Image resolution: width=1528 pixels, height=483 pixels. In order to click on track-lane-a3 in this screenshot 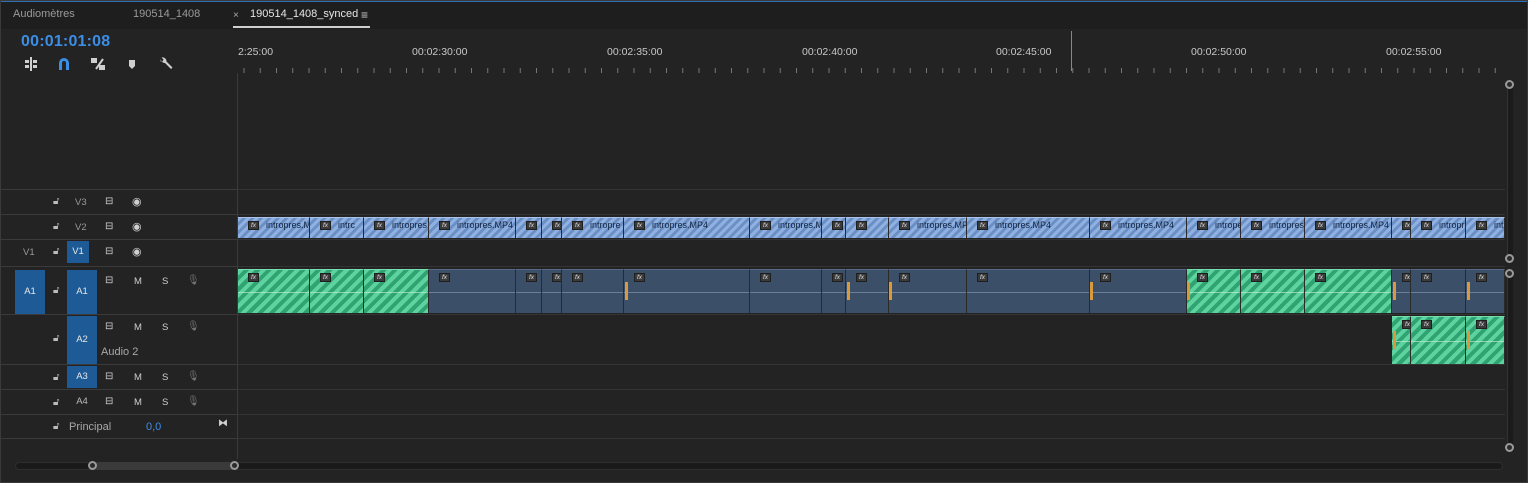, I will do `click(871, 376)`.